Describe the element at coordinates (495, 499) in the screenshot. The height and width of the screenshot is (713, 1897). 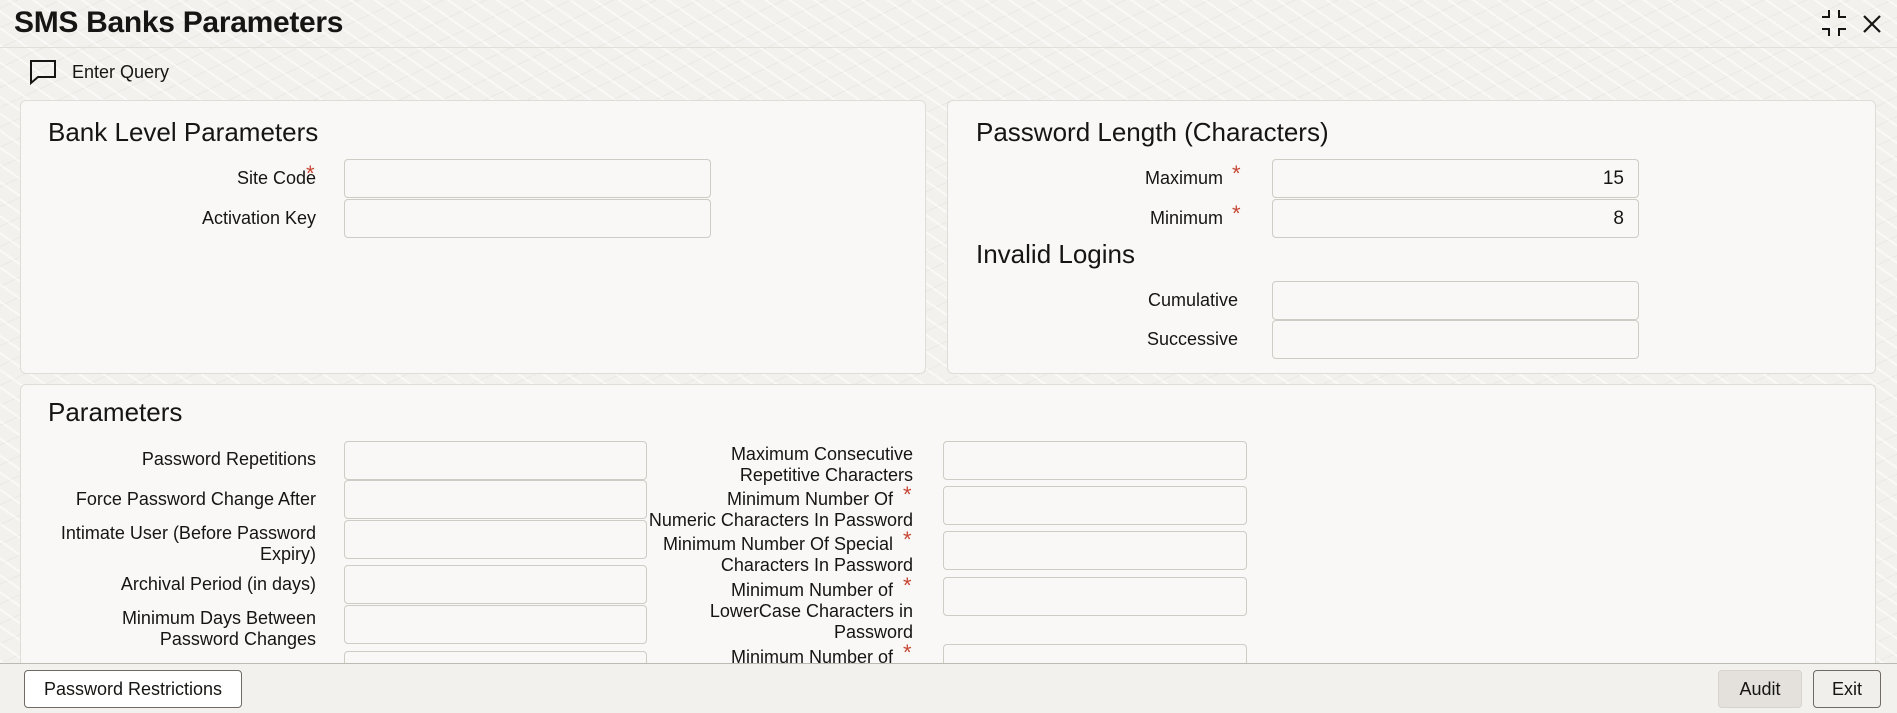
I see `force-password-change-input` at that location.